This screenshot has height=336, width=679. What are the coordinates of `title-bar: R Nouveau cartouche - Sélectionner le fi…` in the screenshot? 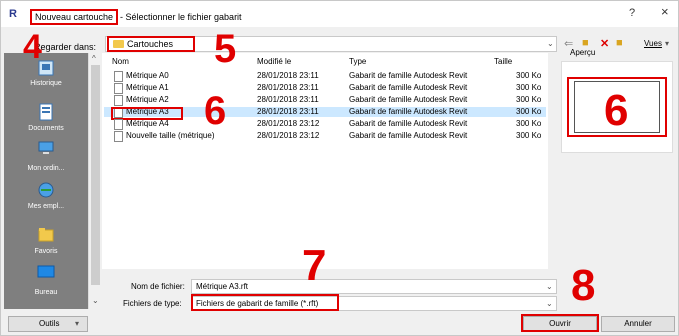 It's located at (339, 14).